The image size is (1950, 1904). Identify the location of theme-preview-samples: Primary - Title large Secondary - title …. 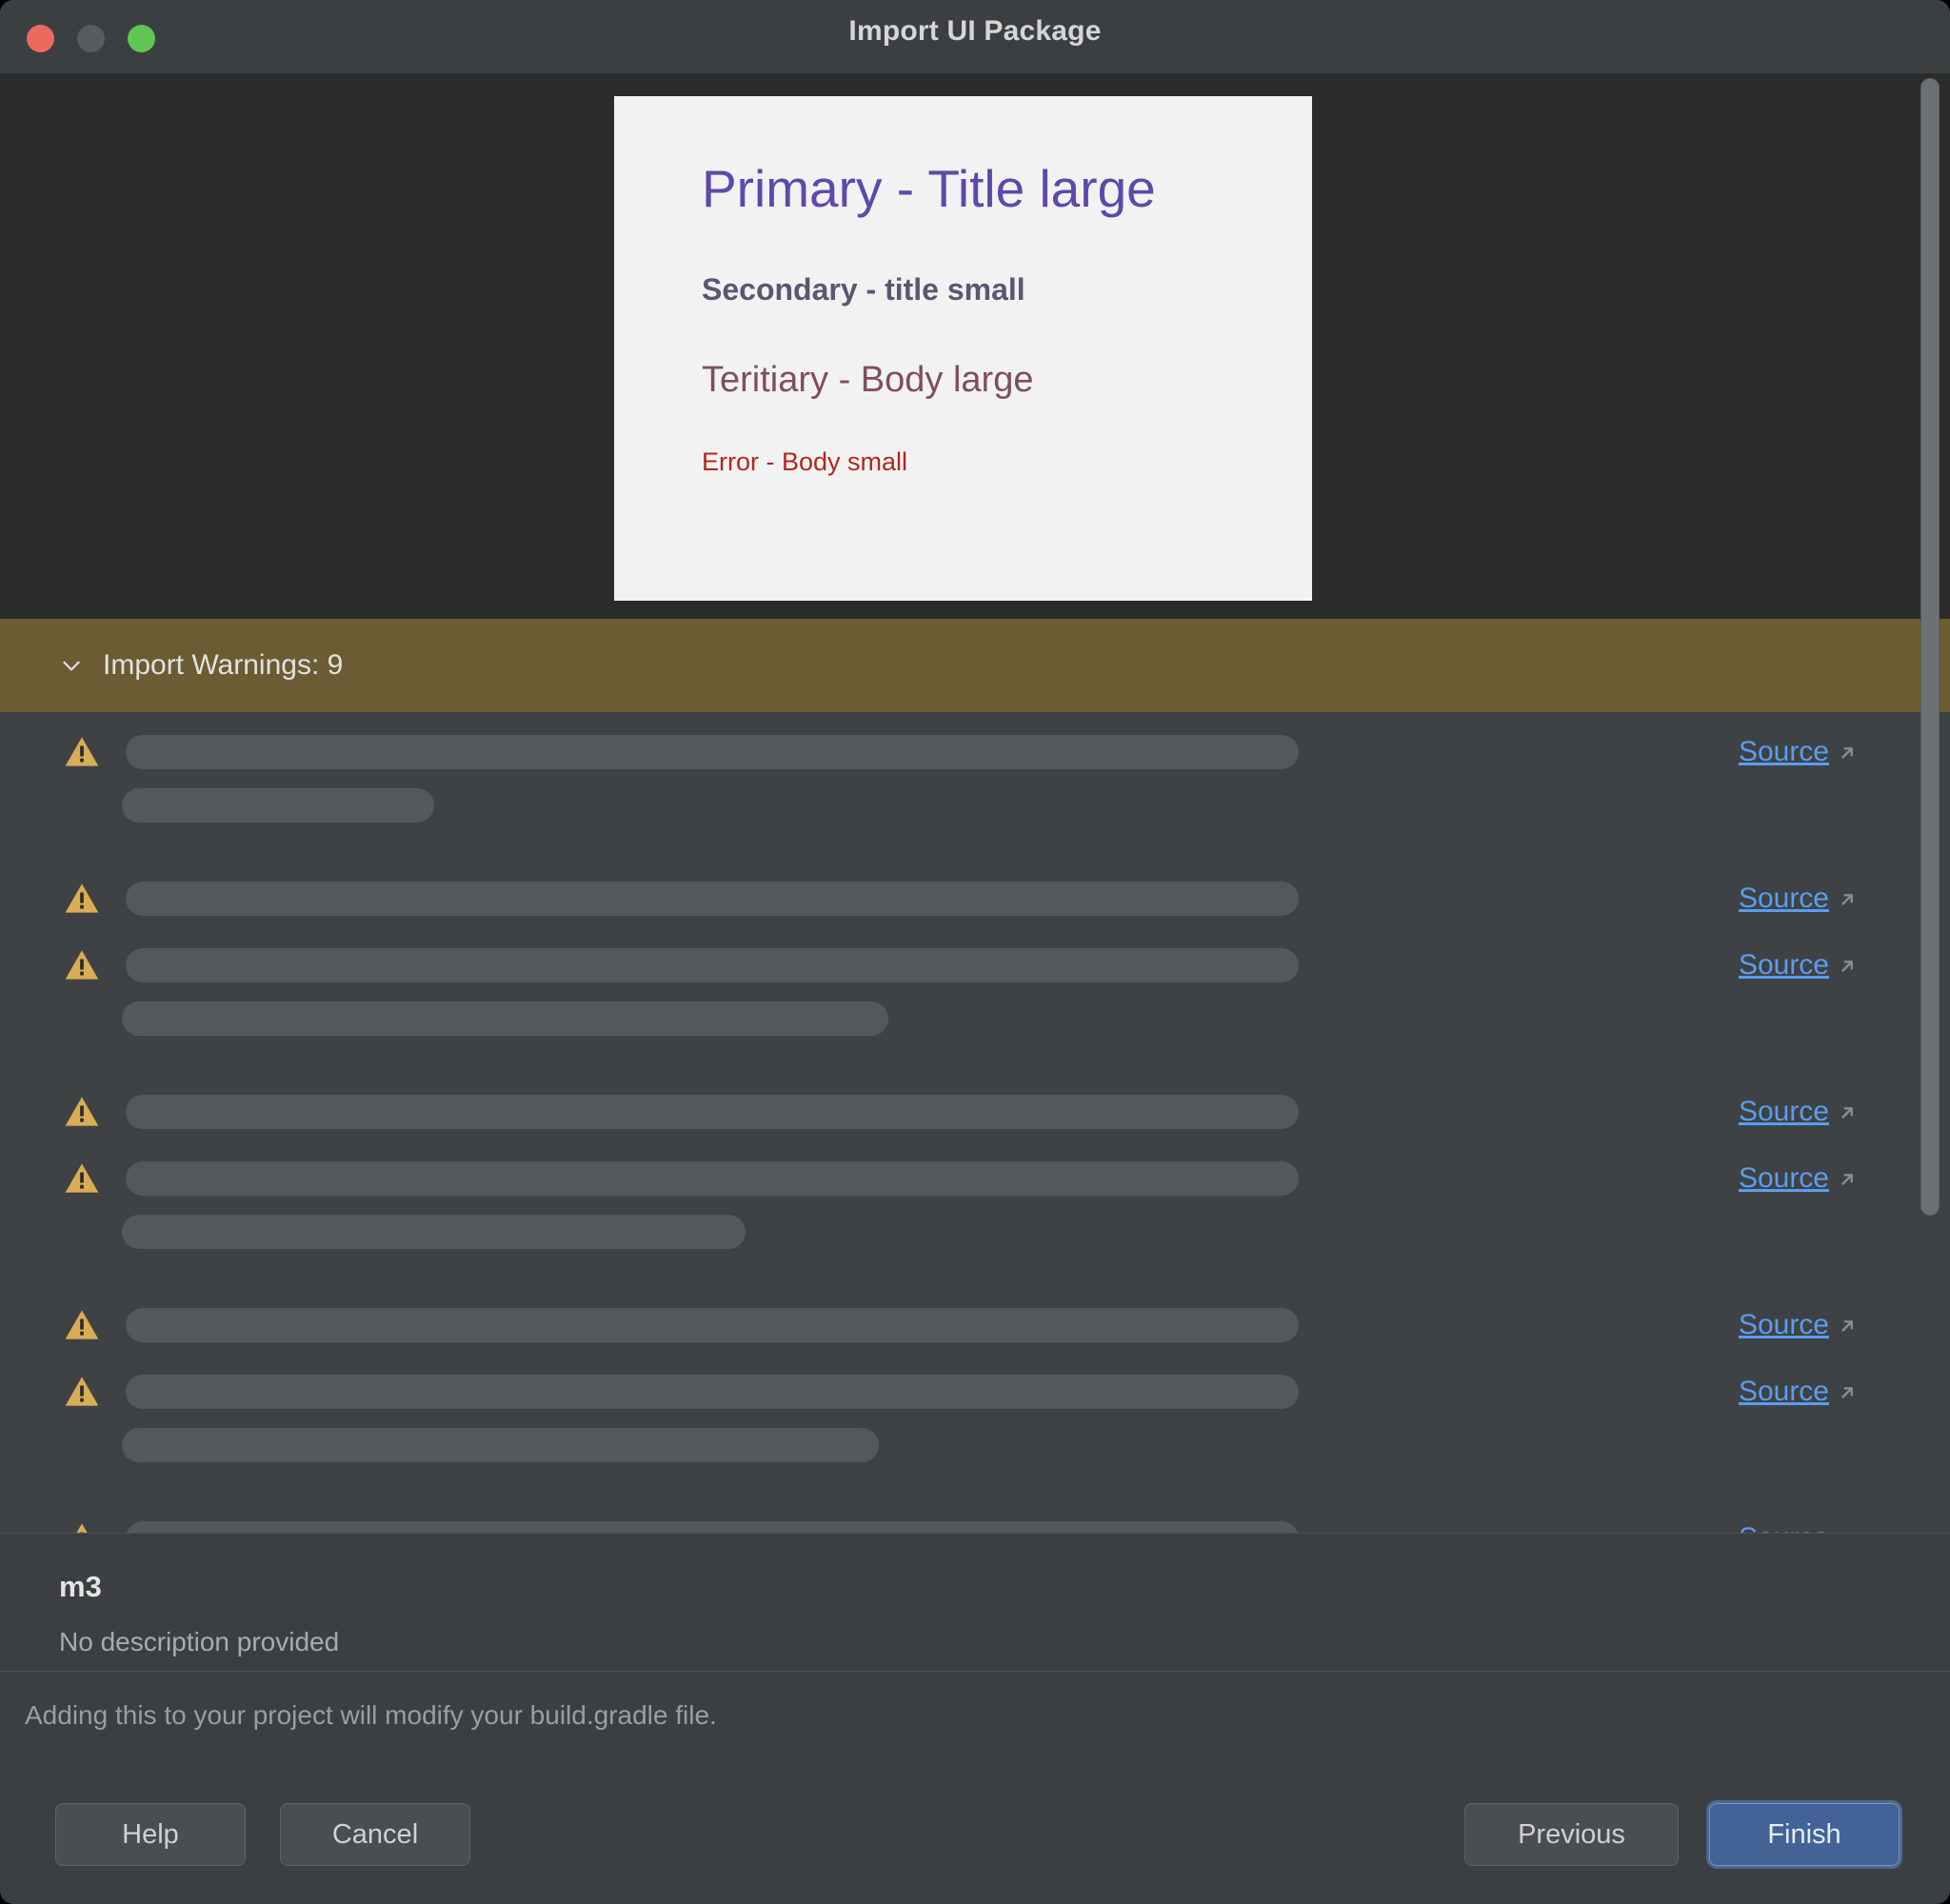
(987, 319).